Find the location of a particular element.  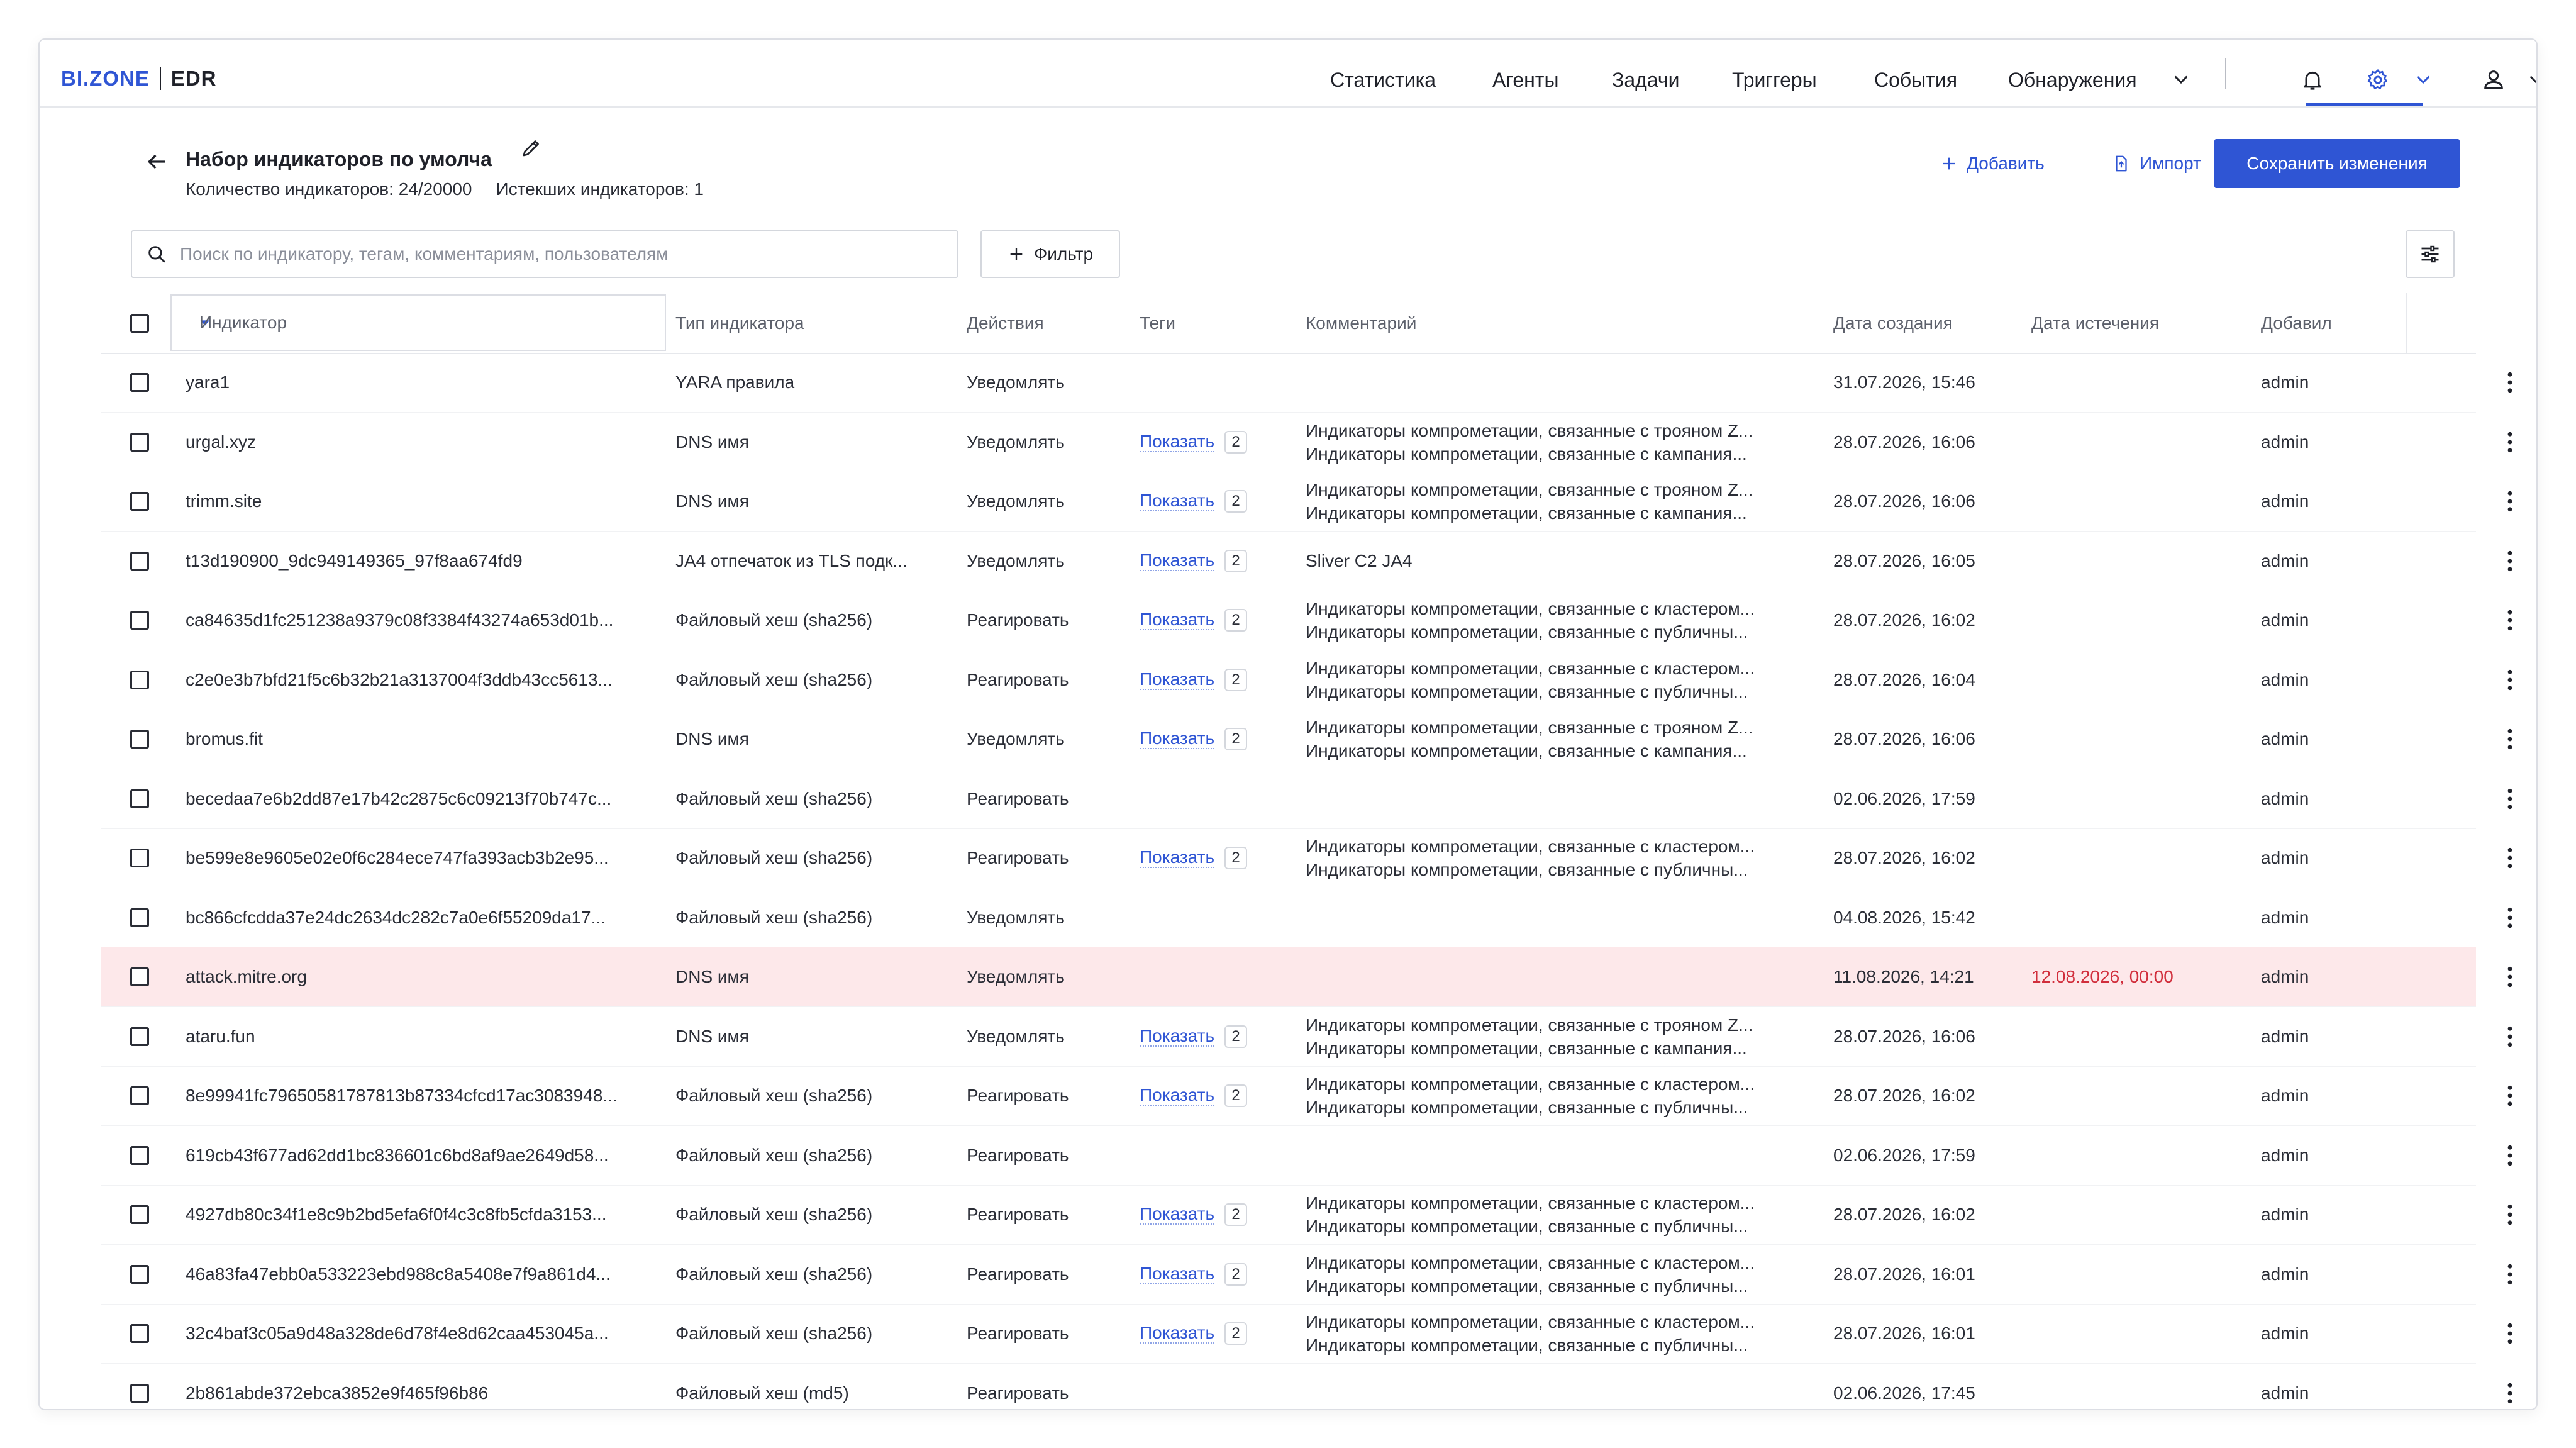

import-button: Импорт is located at coordinates (2156, 163).